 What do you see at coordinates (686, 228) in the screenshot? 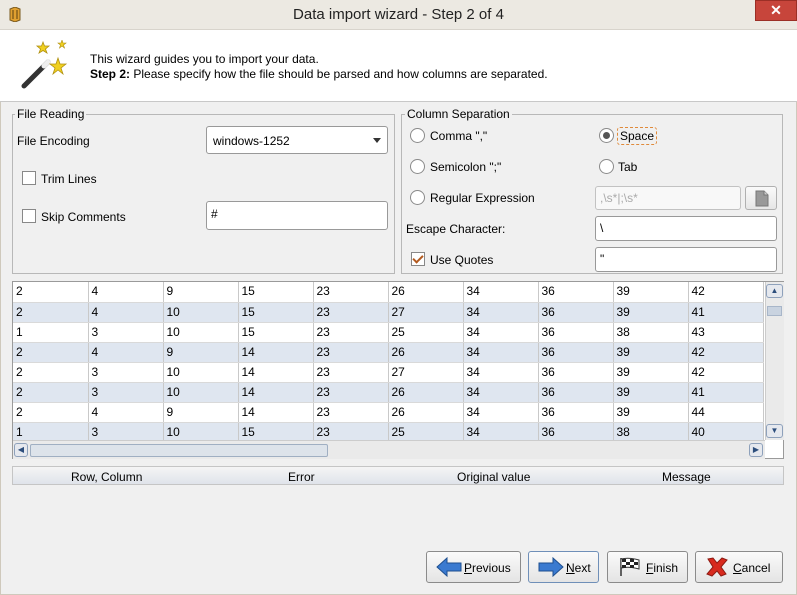
I see `escape-character-input: \` at bounding box center [686, 228].